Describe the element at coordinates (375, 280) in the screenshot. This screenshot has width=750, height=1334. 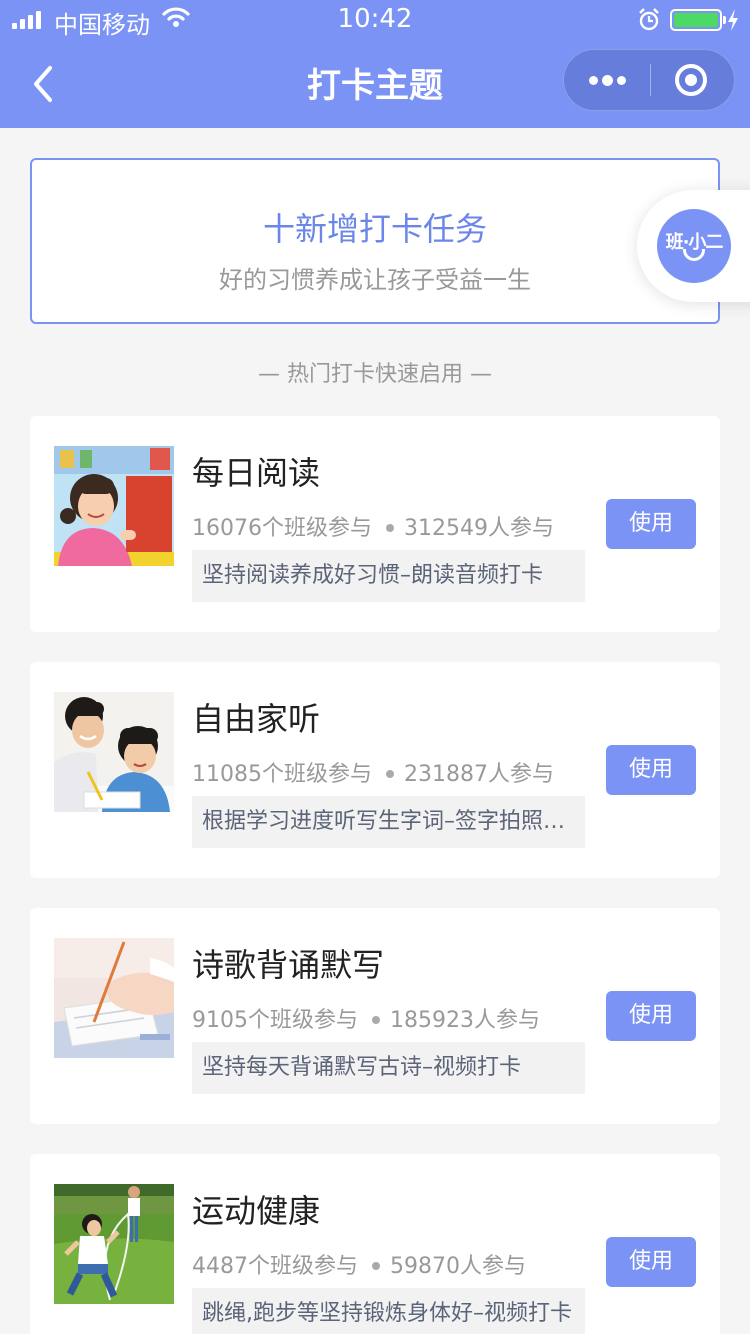
I see `add-task-subtitle: 好的习惯养成让孩子受益一生` at that location.